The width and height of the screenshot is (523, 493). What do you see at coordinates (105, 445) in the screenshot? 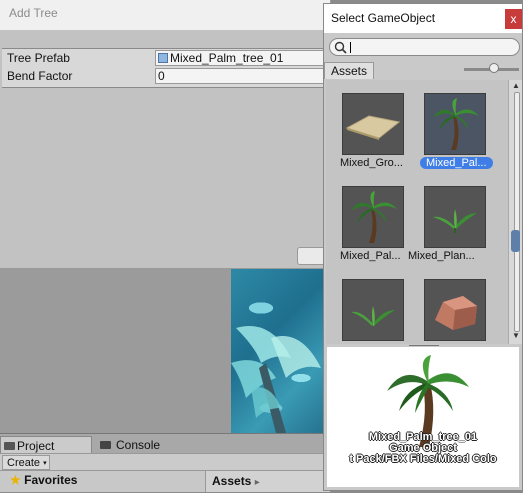
I see `console-icon` at bounding box center [105, 445].